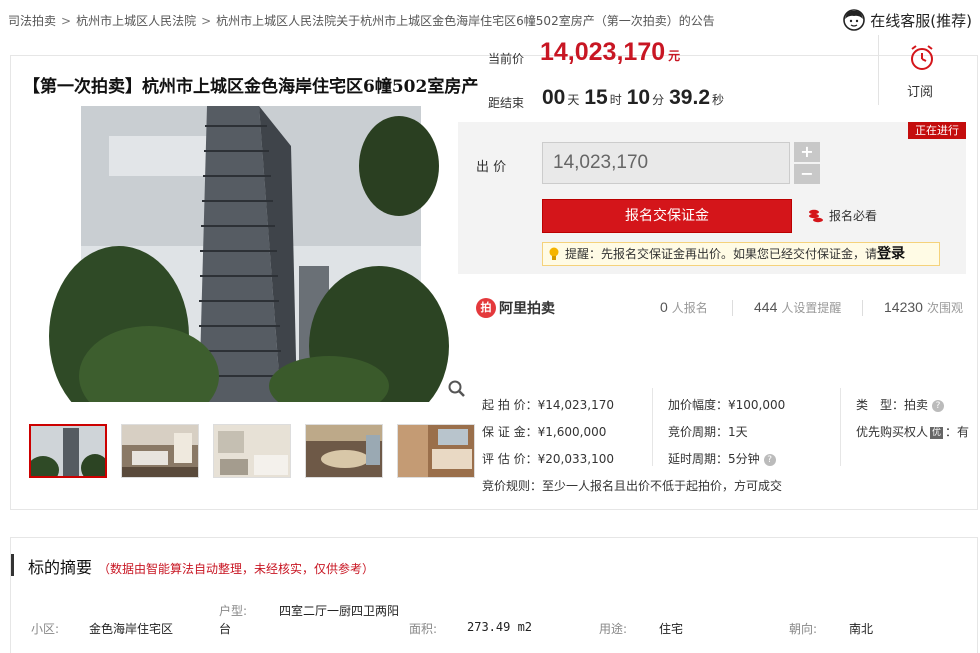 The height and width of the screenshot is (653, 980). I want to click on must-read-label: 报名必看, so click(853, 216).